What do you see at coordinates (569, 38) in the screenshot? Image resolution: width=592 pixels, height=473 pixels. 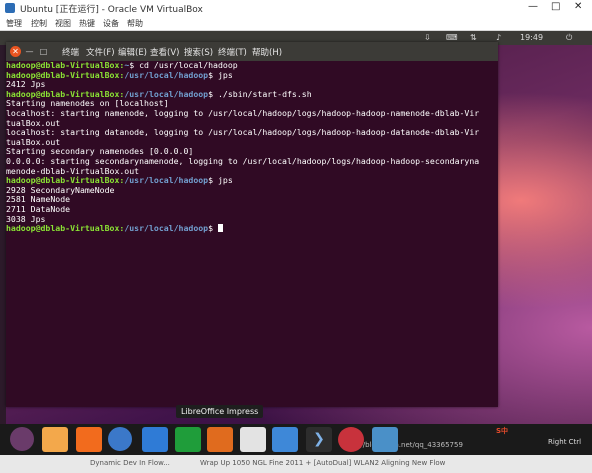 I see `power-icon: ⏻` at bounding box center [569, 38].